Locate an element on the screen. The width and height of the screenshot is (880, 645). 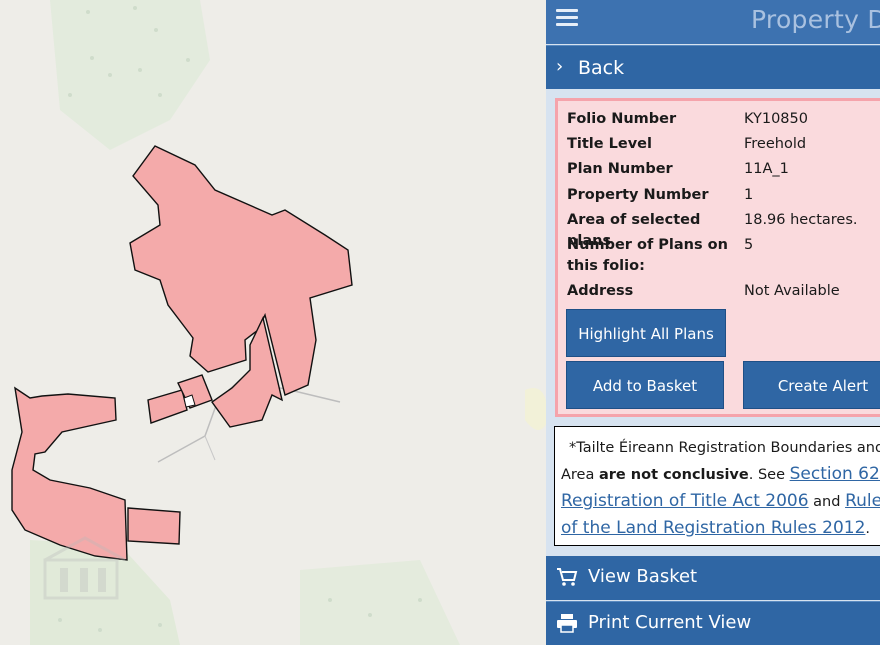
print-current-view-button: Print Current View is located at coordinates (713, 623).